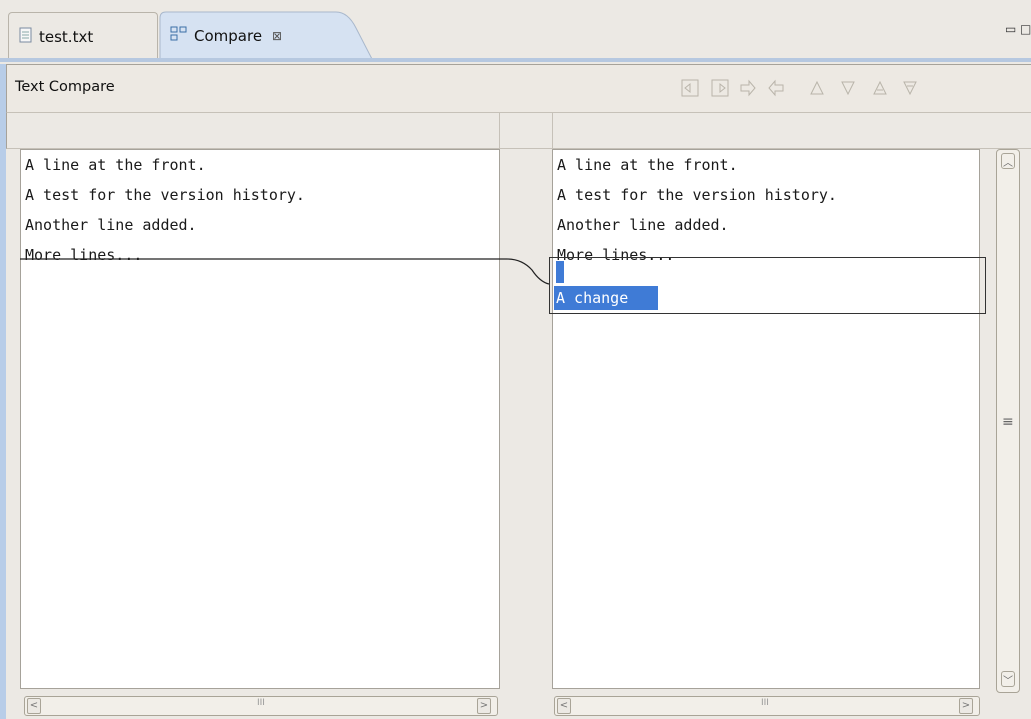  I want to click on vertical-scrollbar: ︿ ≡ ﹀, so click(1008, 421).